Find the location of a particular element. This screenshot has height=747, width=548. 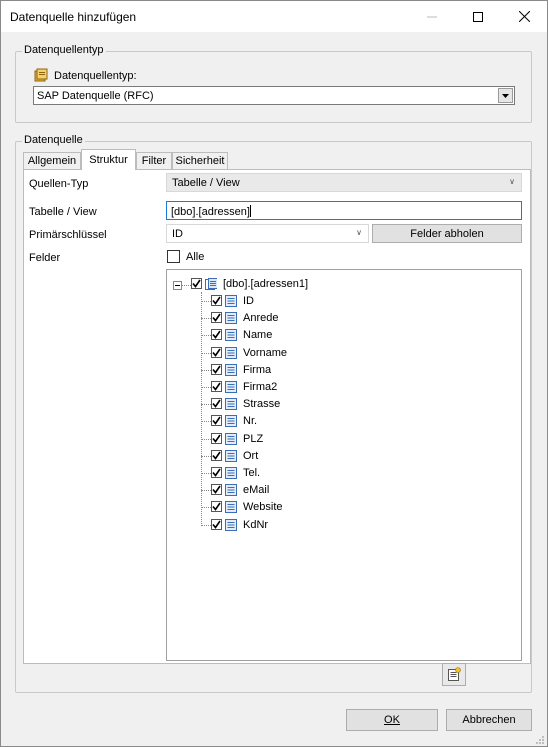

tab-allgemein: Allgemein is located at coordinates (52, 160).